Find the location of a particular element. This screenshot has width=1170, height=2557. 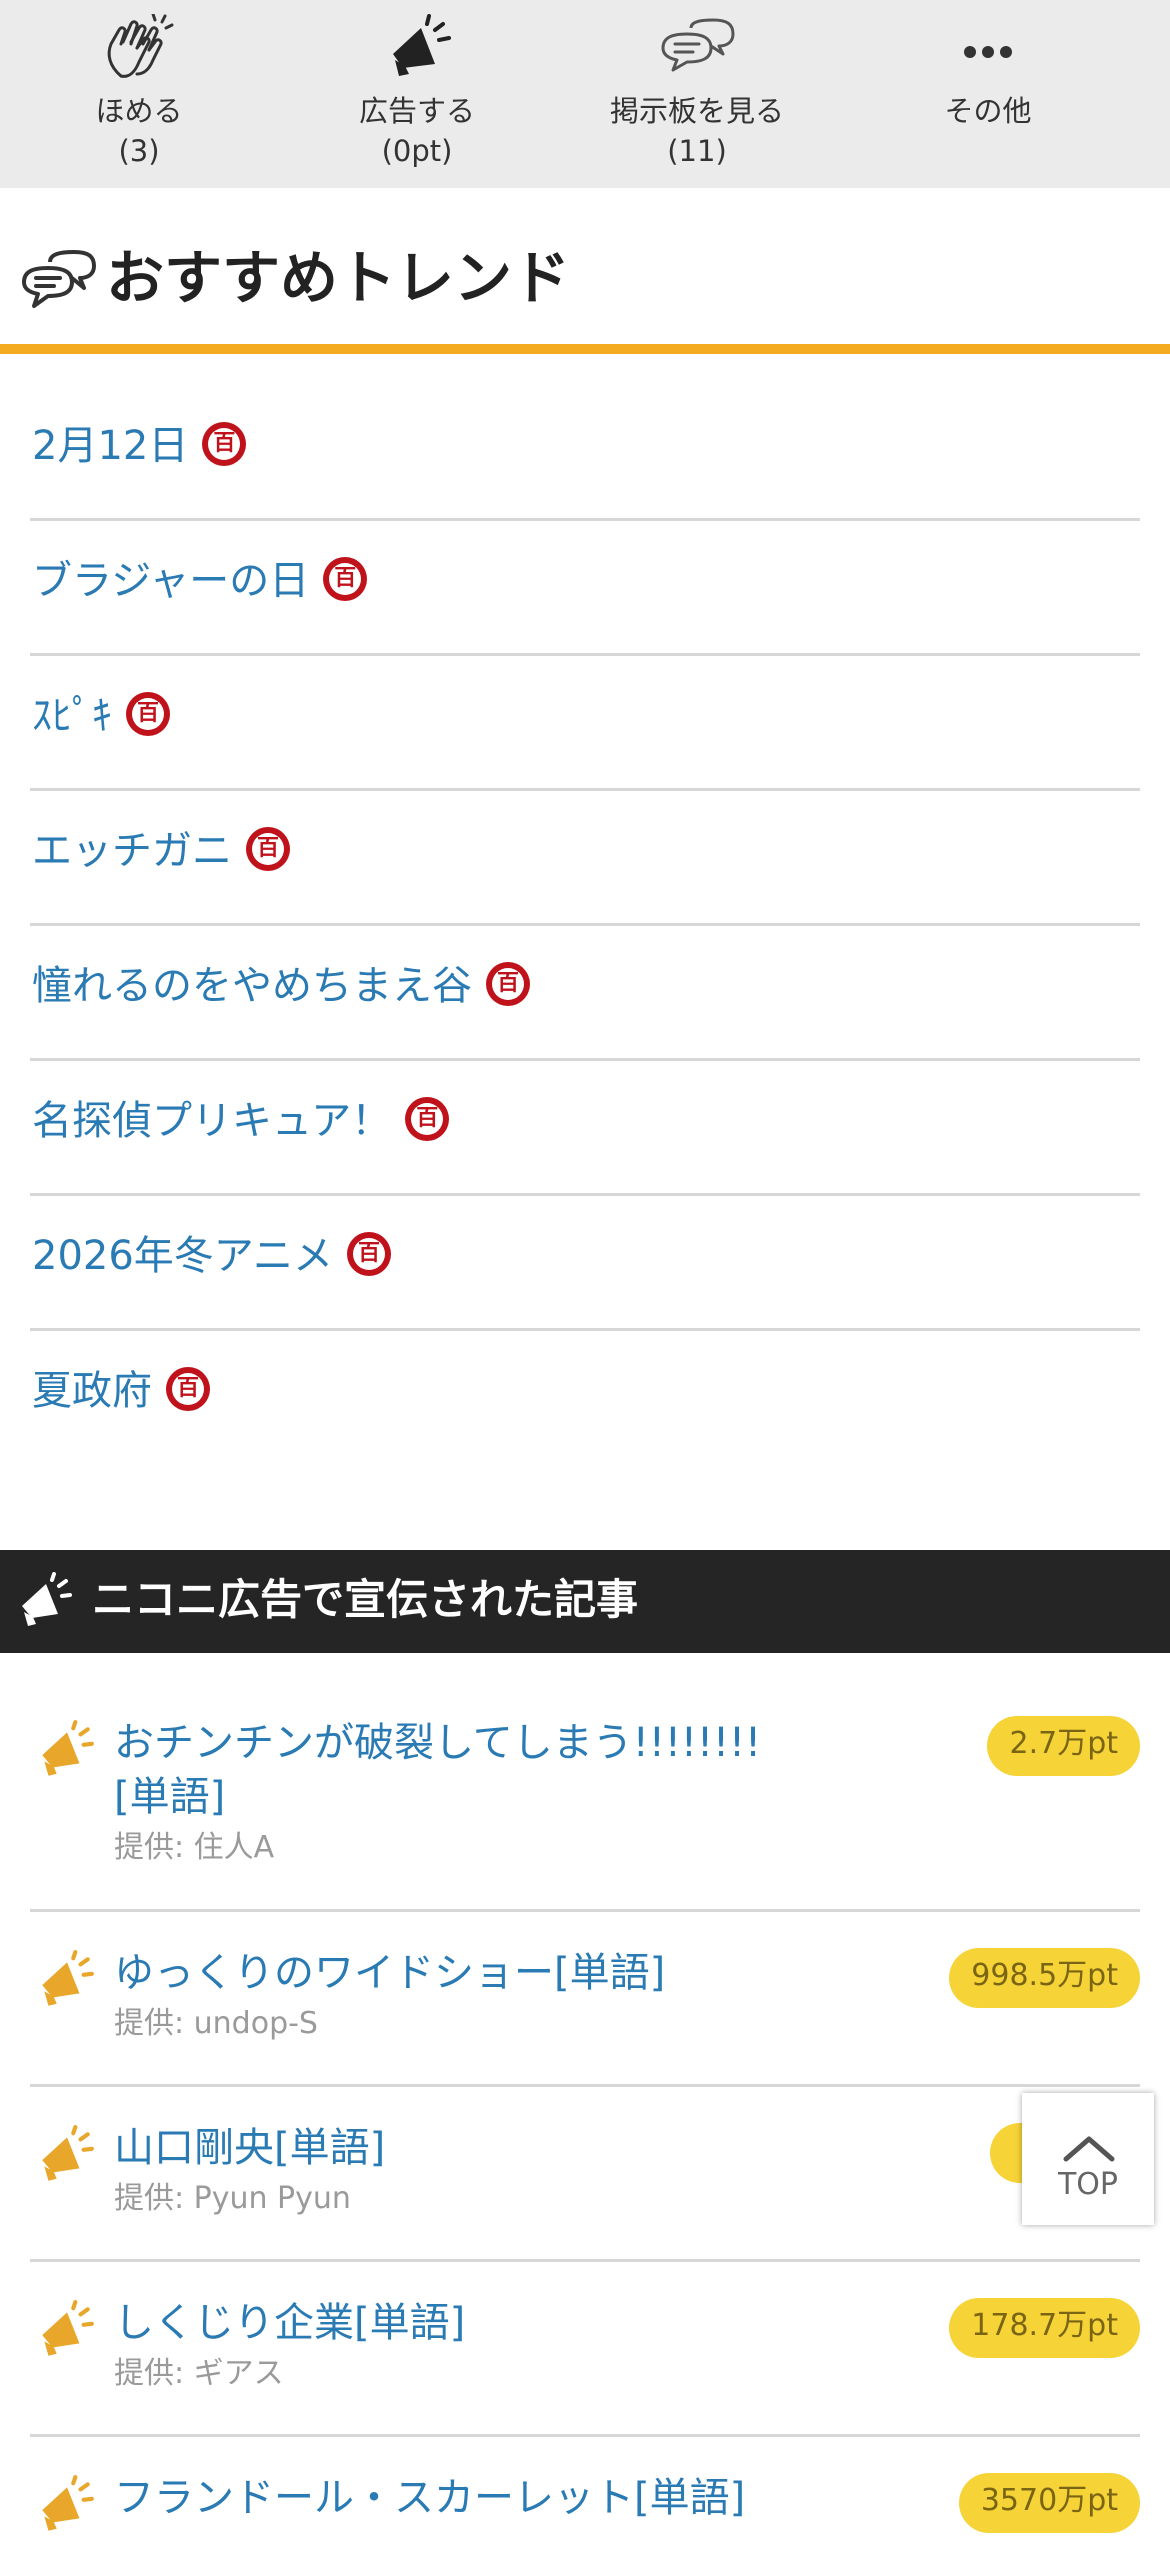

trend-label: 2月12日 is located at coordinates (110, 446).